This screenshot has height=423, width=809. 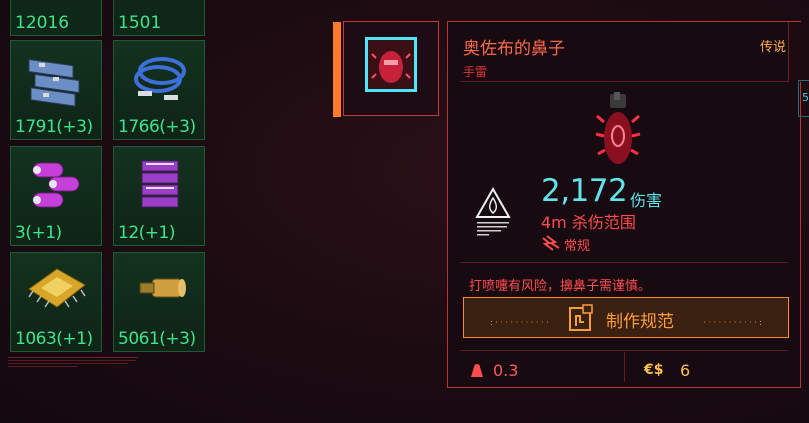 I want to click on grenade-thumbnail-icon, so click(x=391, y=67).